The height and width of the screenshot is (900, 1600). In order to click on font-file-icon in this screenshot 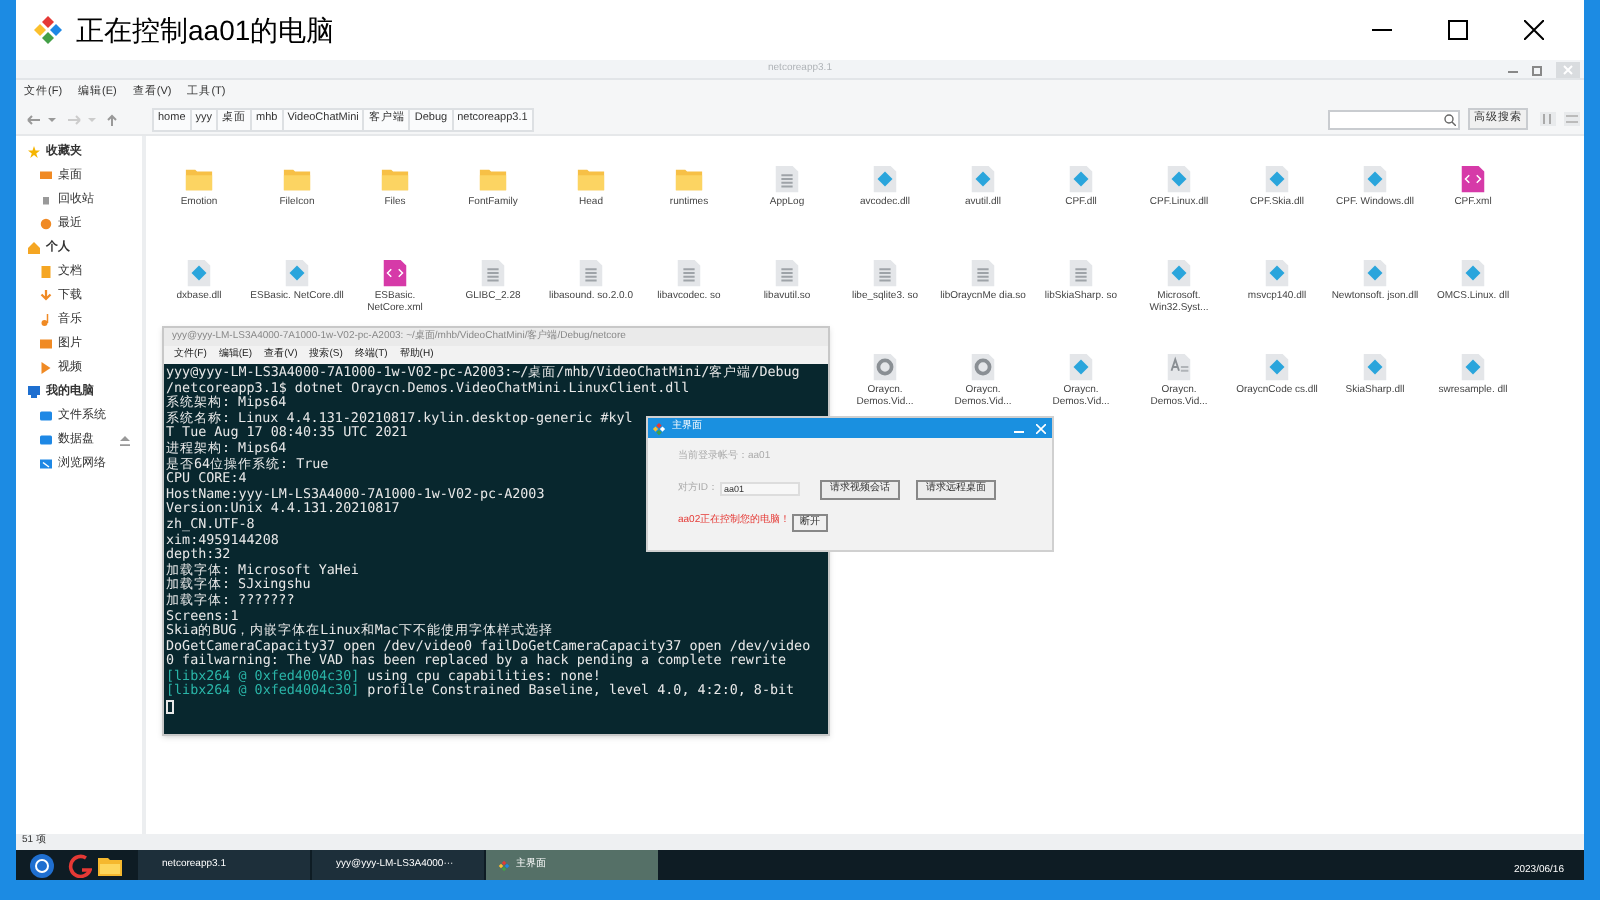, I will do `click(1179, 367)`.